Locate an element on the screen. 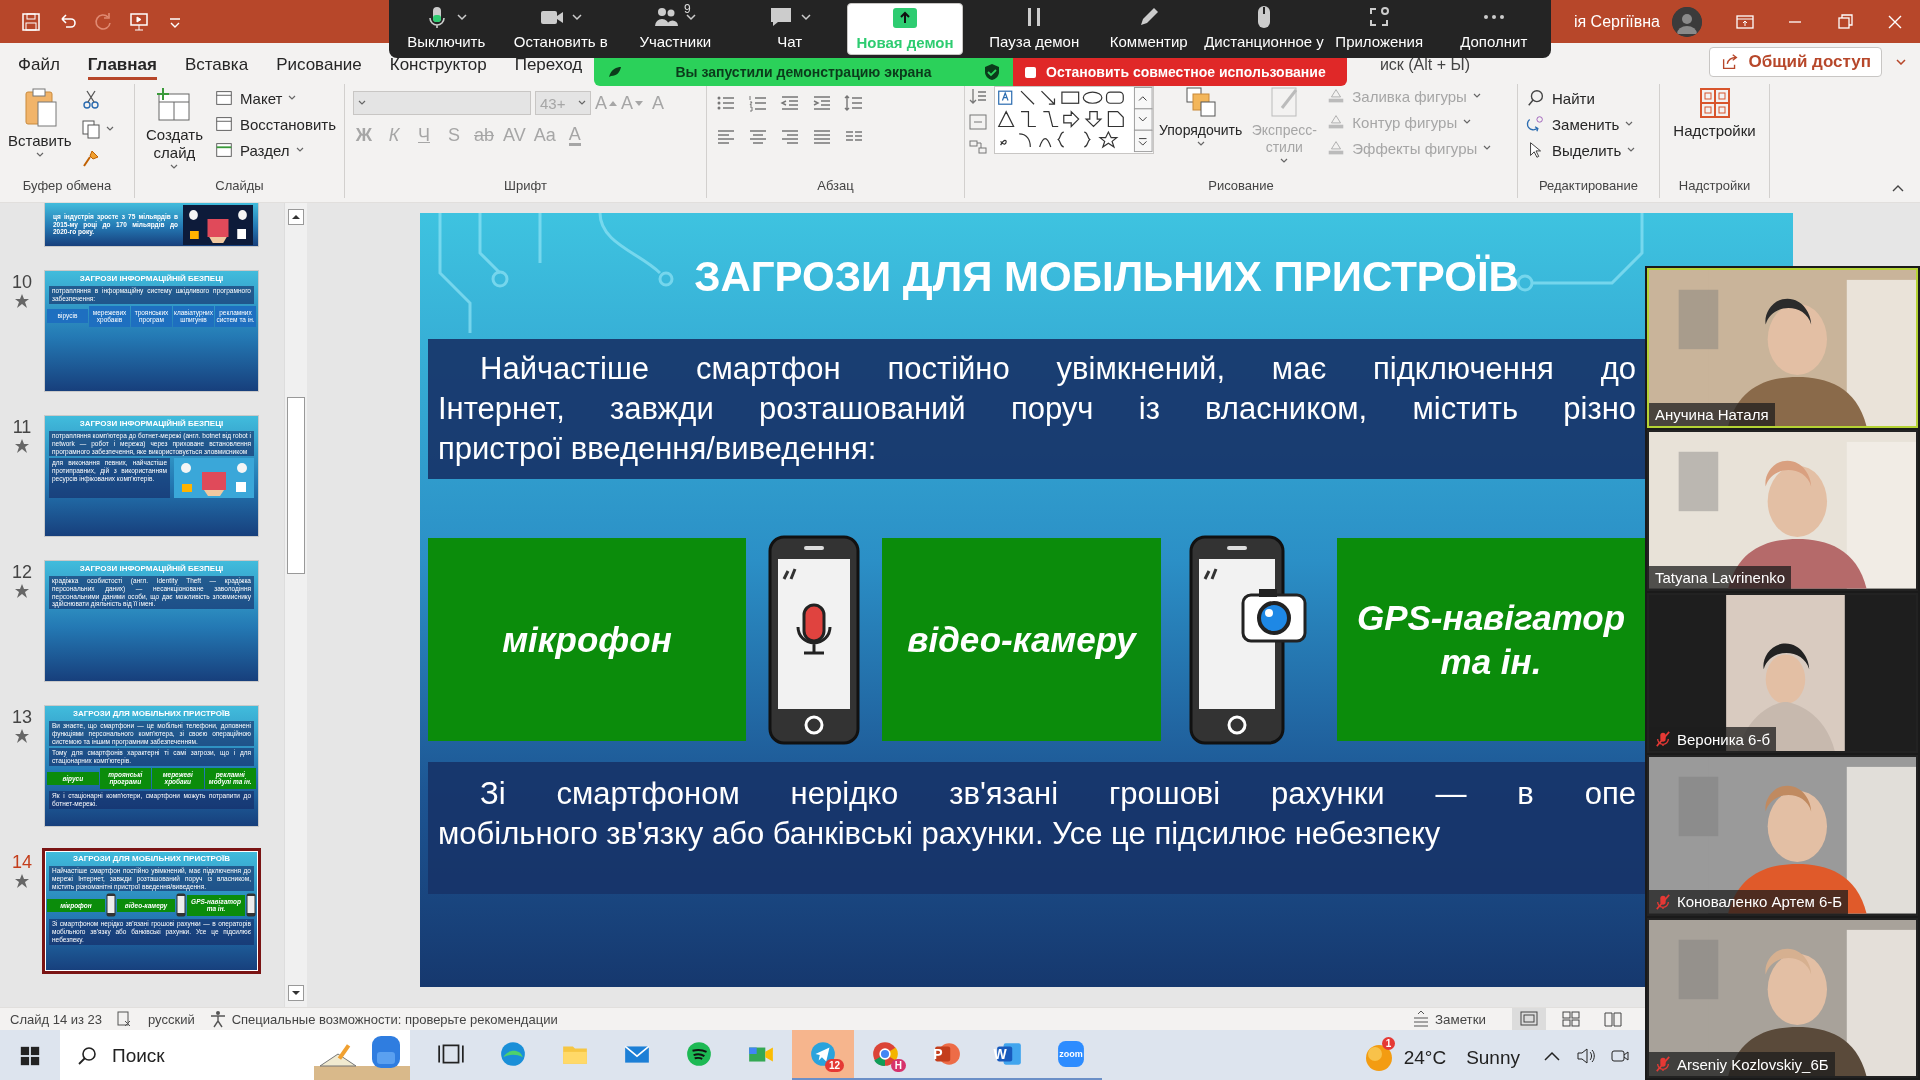 The height and width of the screenshot is (1080, 1920). meeting-control-button: Участники 9 is located at coordinates (675, 29).